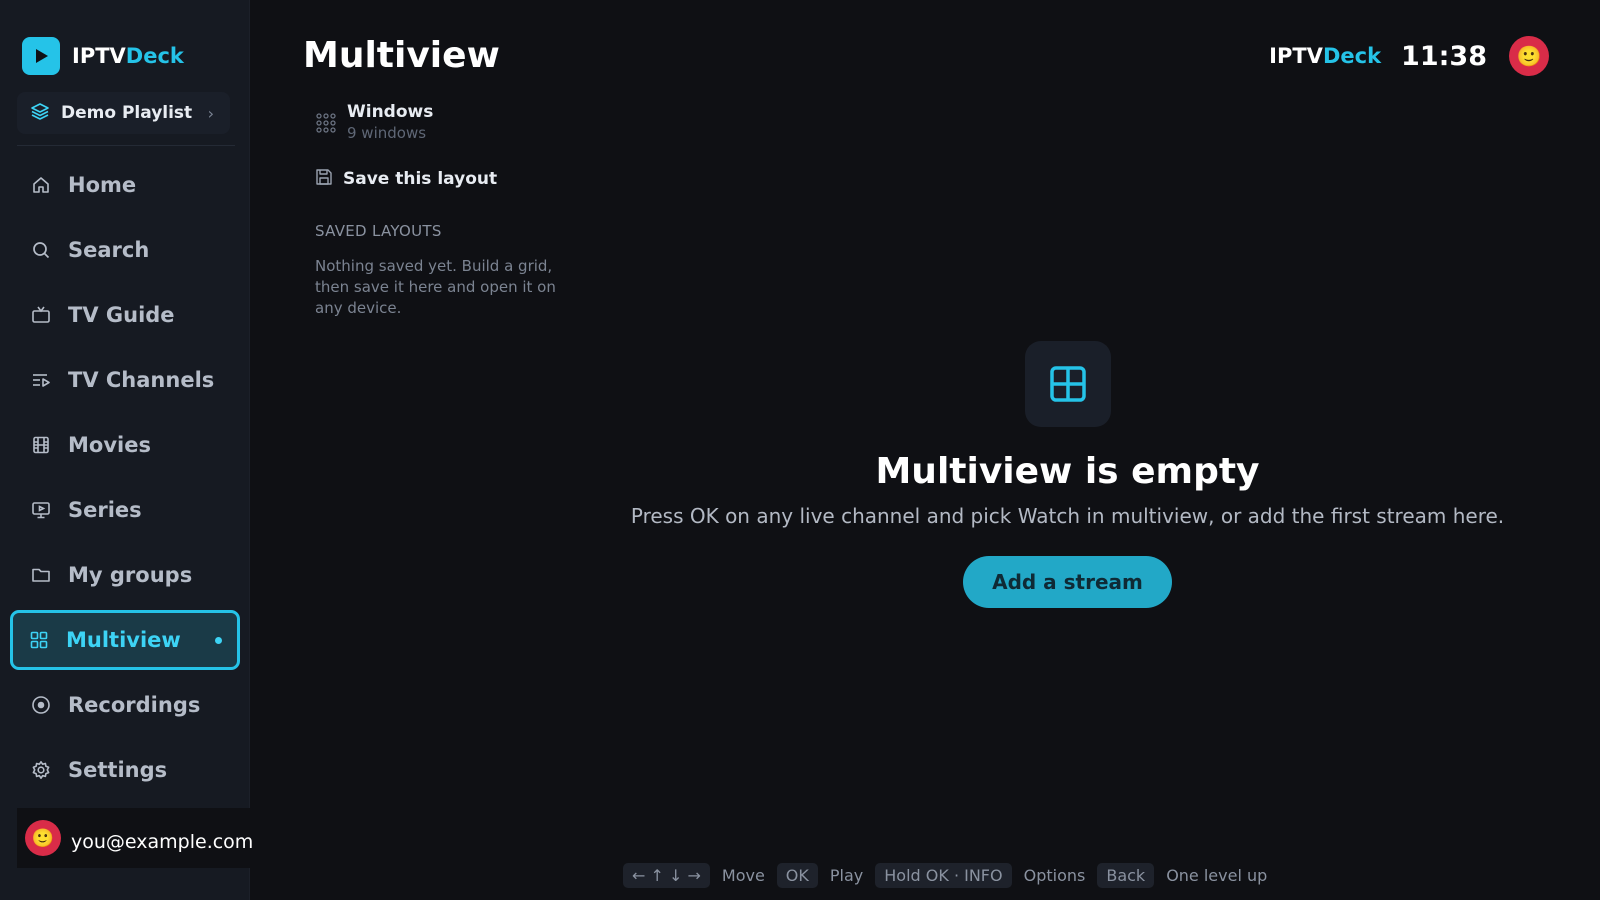 The height and width of the screenshot is (900, 1600). Describe the element at coordinates (134, 705) in the screenshot. I see `sidebar-item-label: Recordings` at that location.